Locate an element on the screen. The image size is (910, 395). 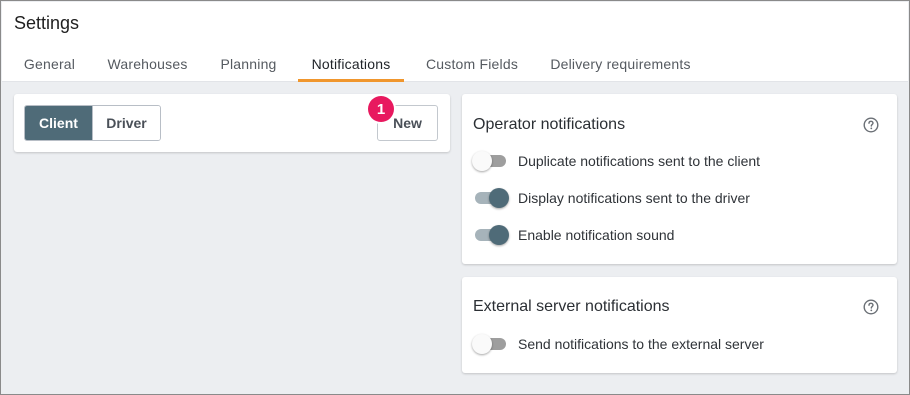
duplicate-client-toggle is located at coordinates (489, 161).